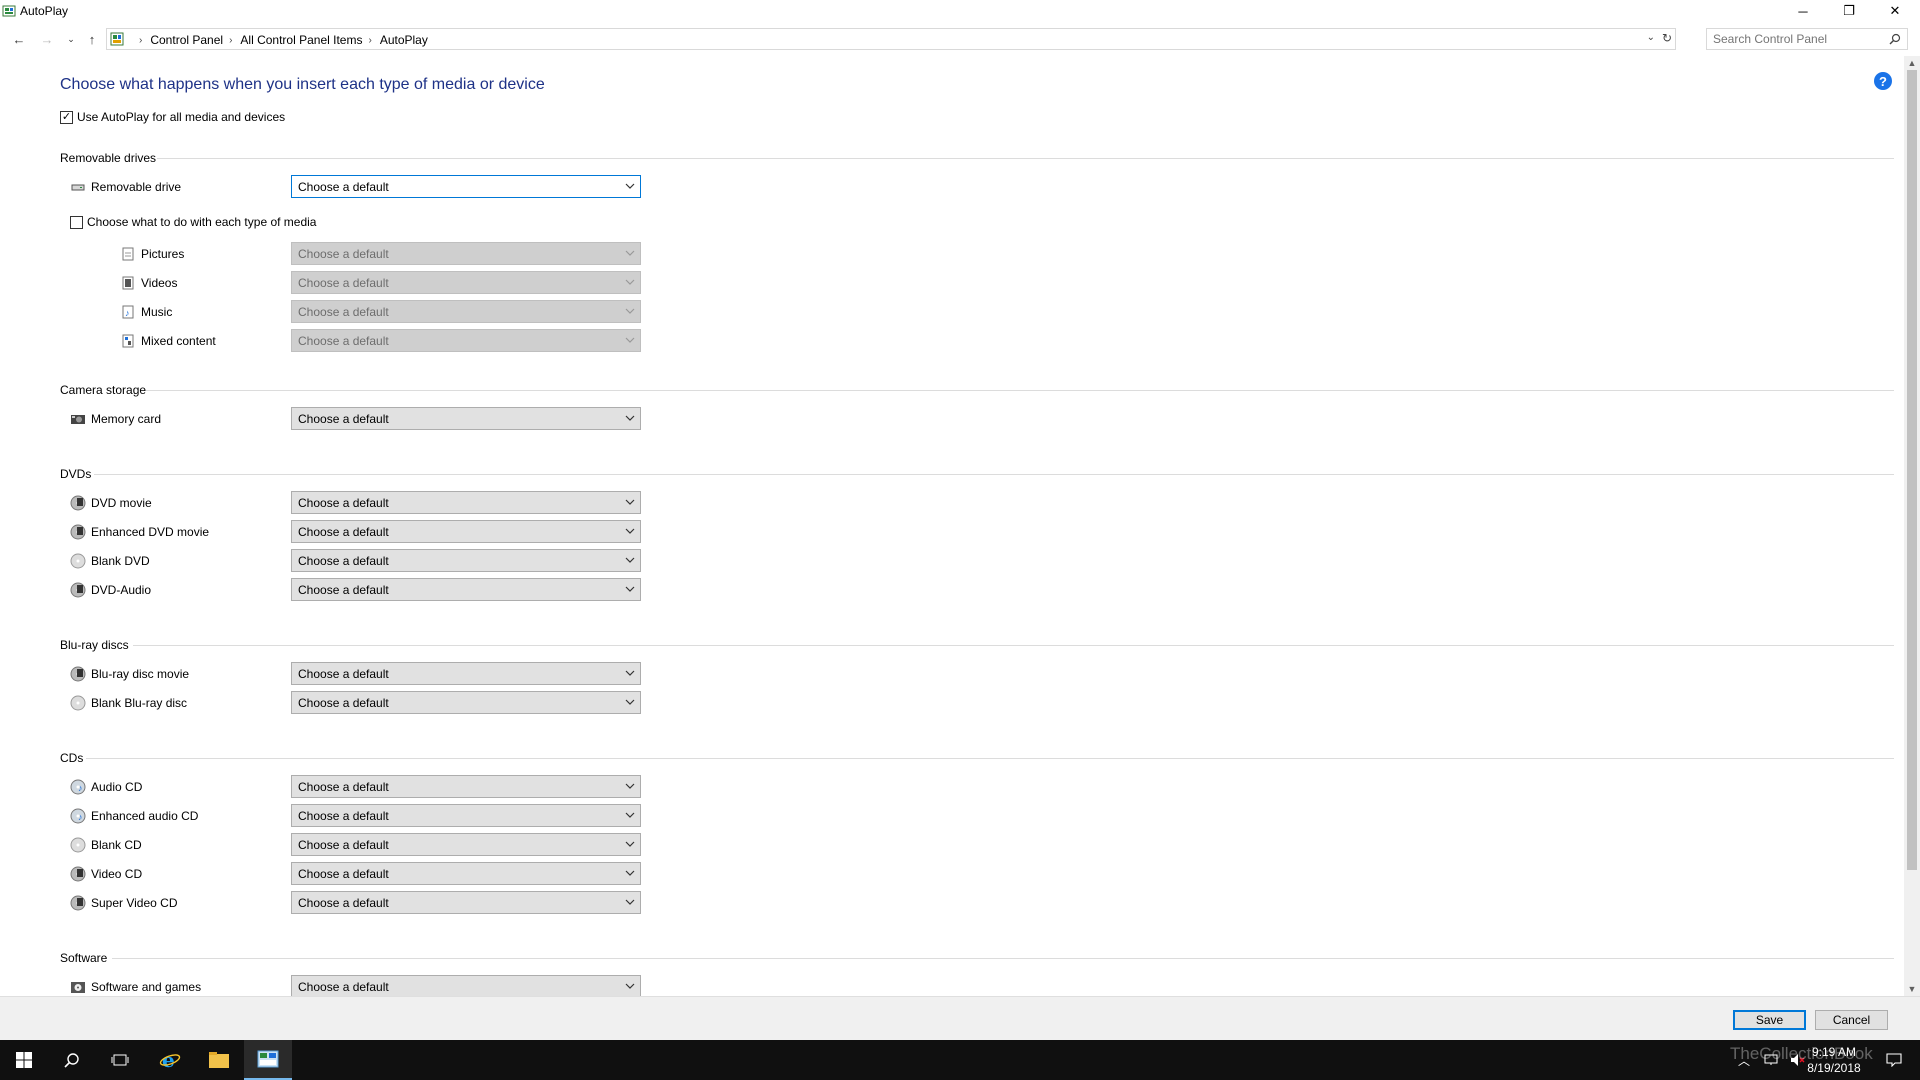  I want to click on address-dropdown-icon: ⌄, so click(1651, 37).